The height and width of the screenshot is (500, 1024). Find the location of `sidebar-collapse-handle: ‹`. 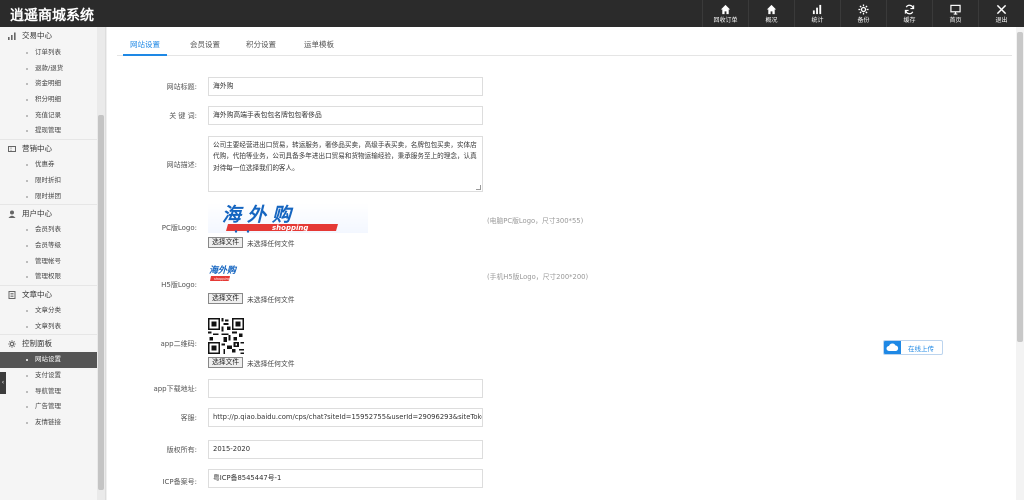

sidebar-collapse-handle: ‹ is located at coordinates (3, 383).